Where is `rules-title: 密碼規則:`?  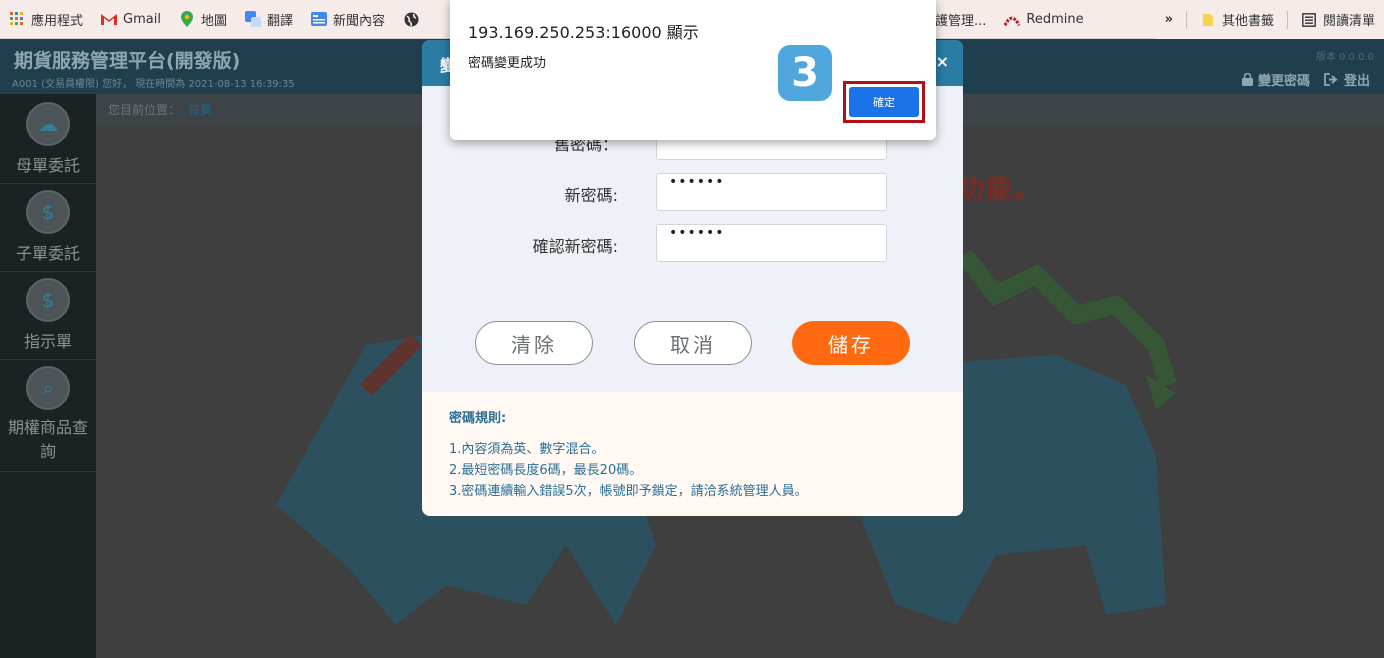 rules-title: 密碼規則: is located at coordinates (478, 418).